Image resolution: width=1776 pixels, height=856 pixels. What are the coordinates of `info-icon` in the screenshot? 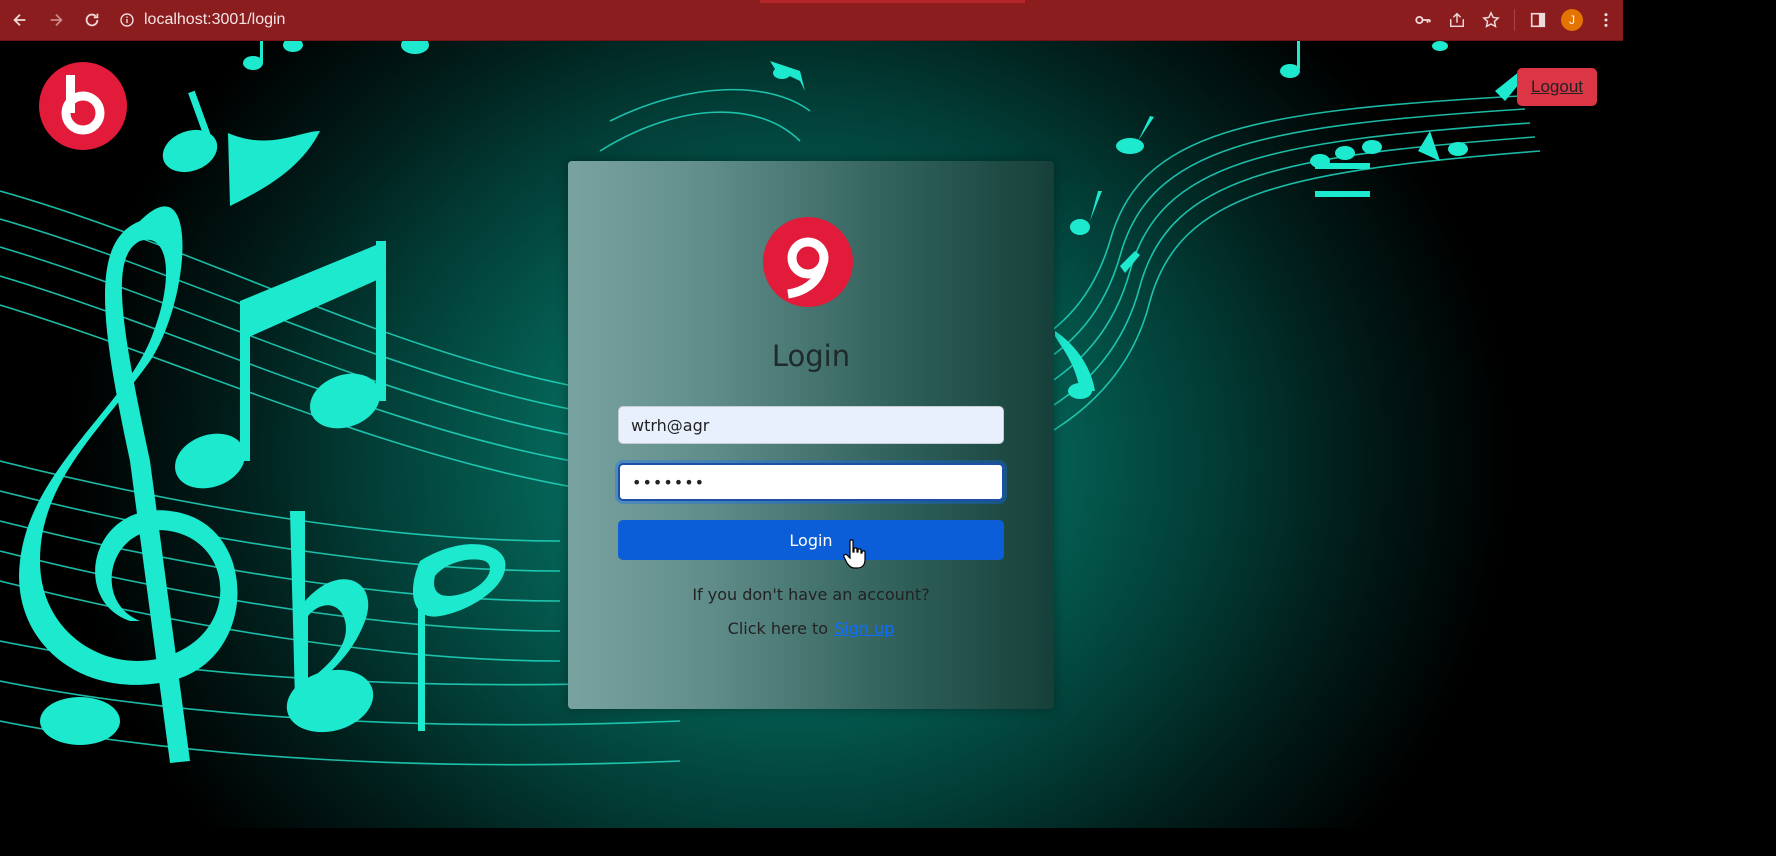 It's located at (127, 20).